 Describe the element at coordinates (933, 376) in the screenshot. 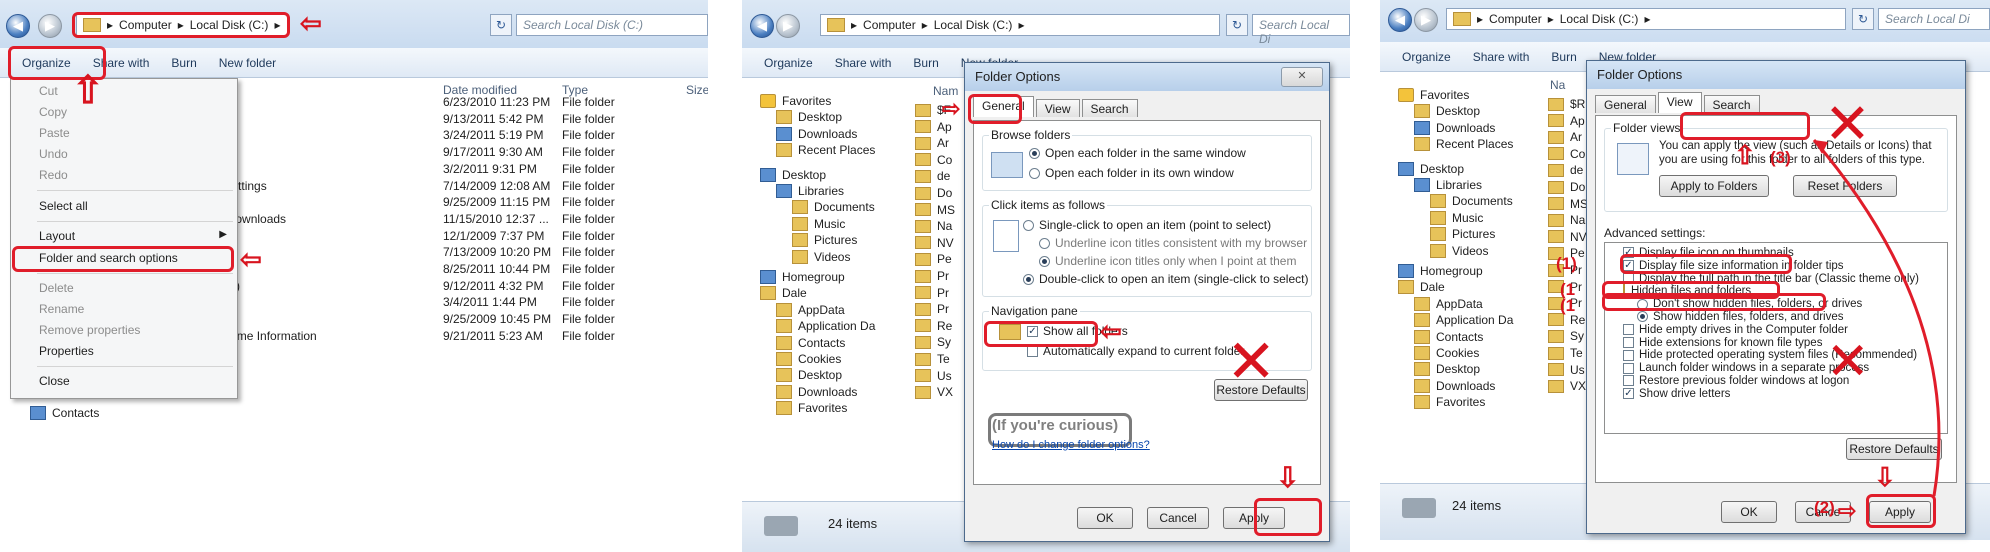

I see `list-item: Us` at that location.